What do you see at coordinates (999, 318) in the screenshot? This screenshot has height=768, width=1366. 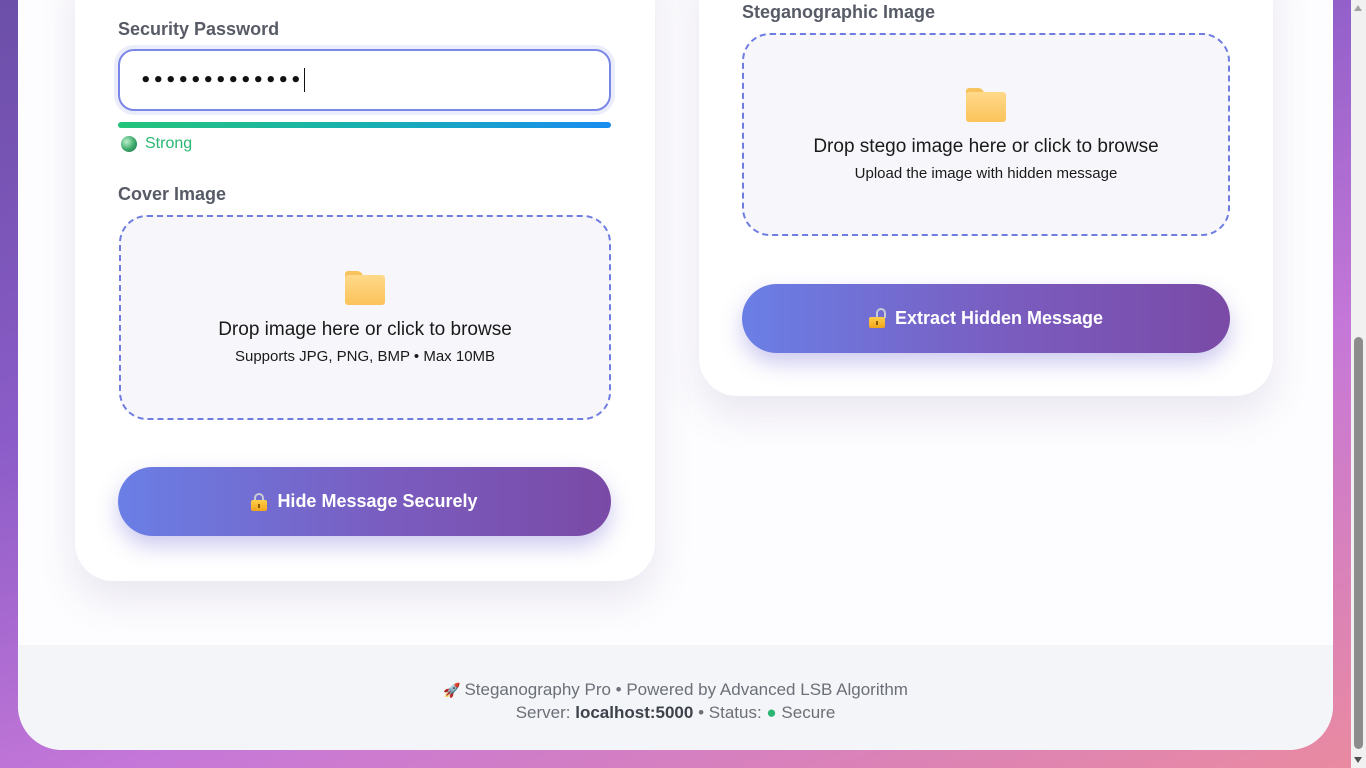 I see `extract-message-button-label: Extract Hidden Message` at bounding box center [999, 318].